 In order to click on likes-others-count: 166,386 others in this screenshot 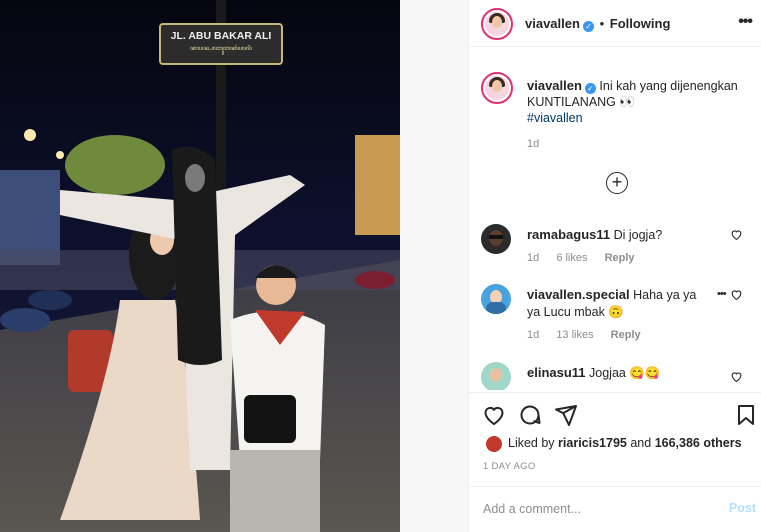, I will do `click(698, 443)`.